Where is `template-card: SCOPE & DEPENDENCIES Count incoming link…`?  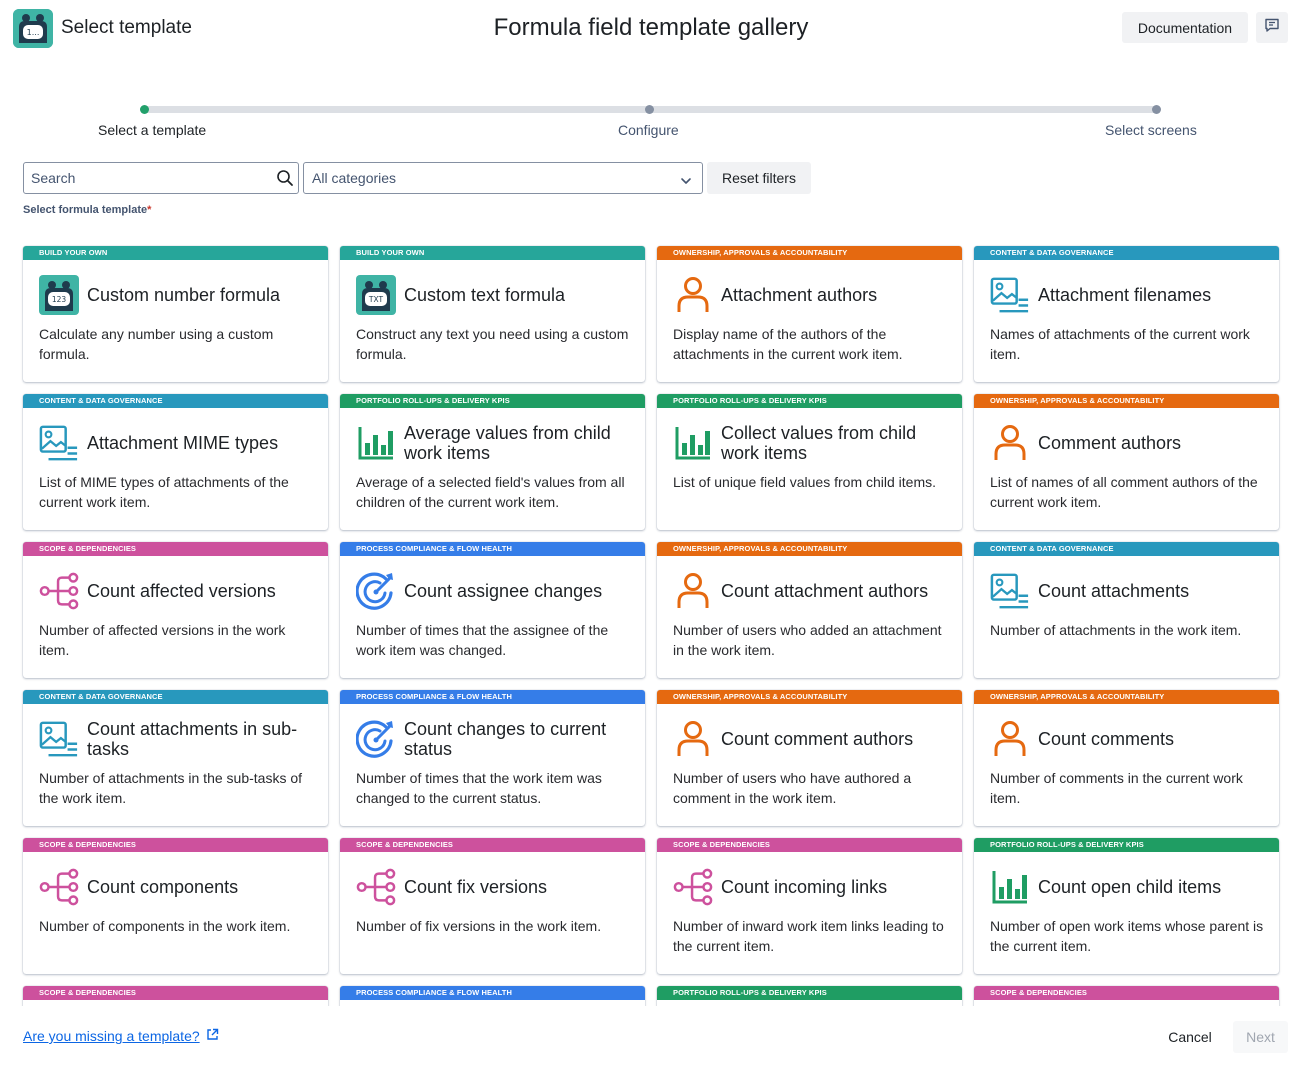 template-card: SCOPE & DEPENDENCIES Count incoming link… is located at coordinates (809, 906).